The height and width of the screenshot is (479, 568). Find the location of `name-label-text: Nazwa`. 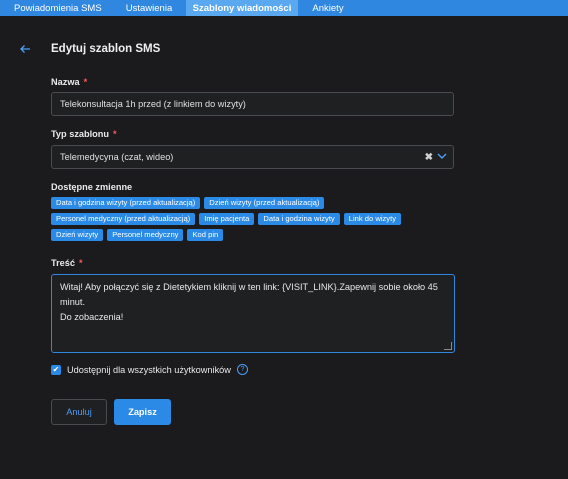

name-label-text: Nazwa is located at coordinates (65, 82).